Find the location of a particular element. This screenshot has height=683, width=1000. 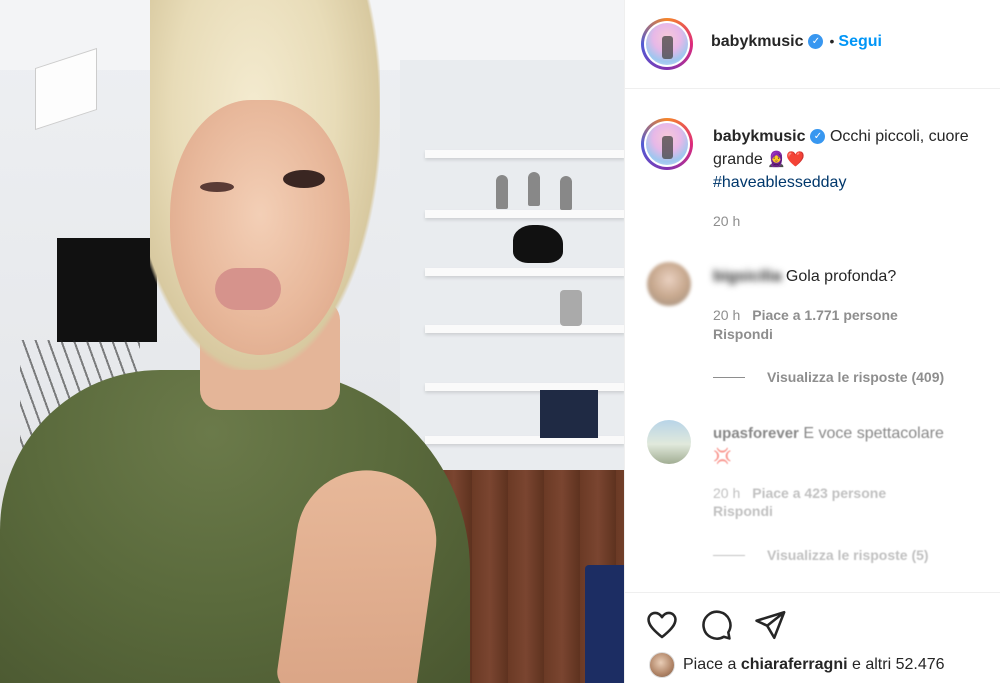

caption-avatar is located at coordinates (667, 144).